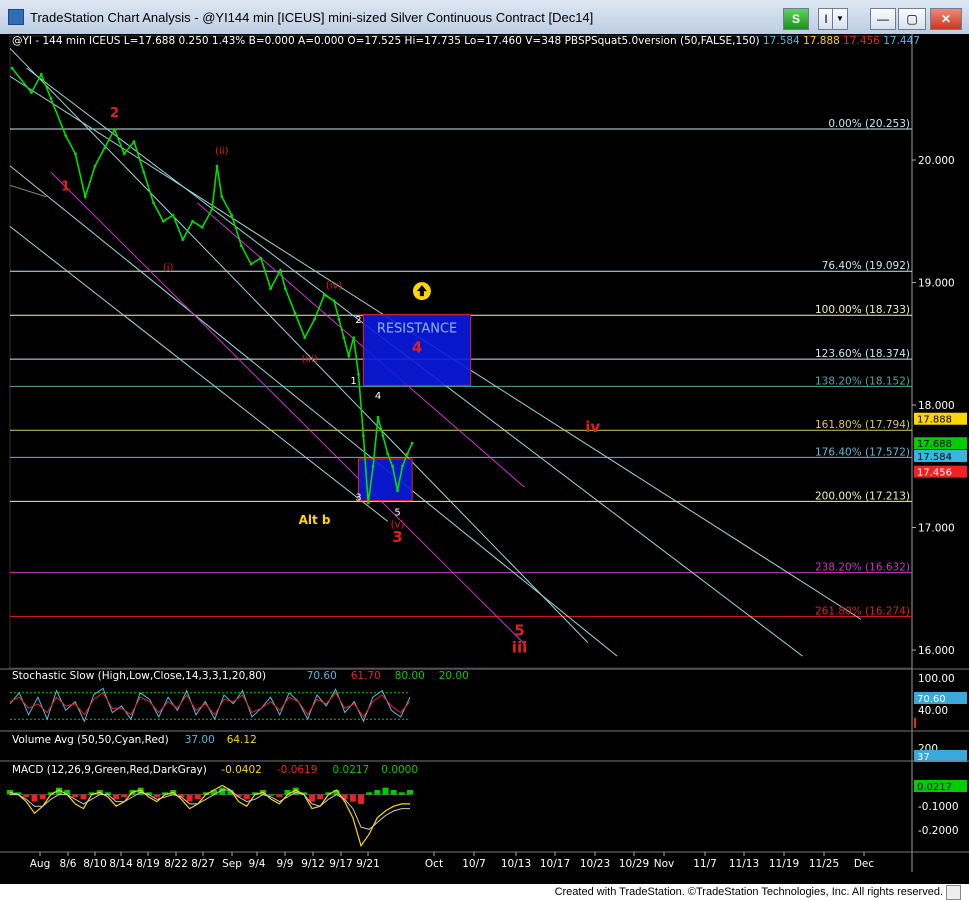  I want to click on time-axis-label: 11/7, so click(705, 864).